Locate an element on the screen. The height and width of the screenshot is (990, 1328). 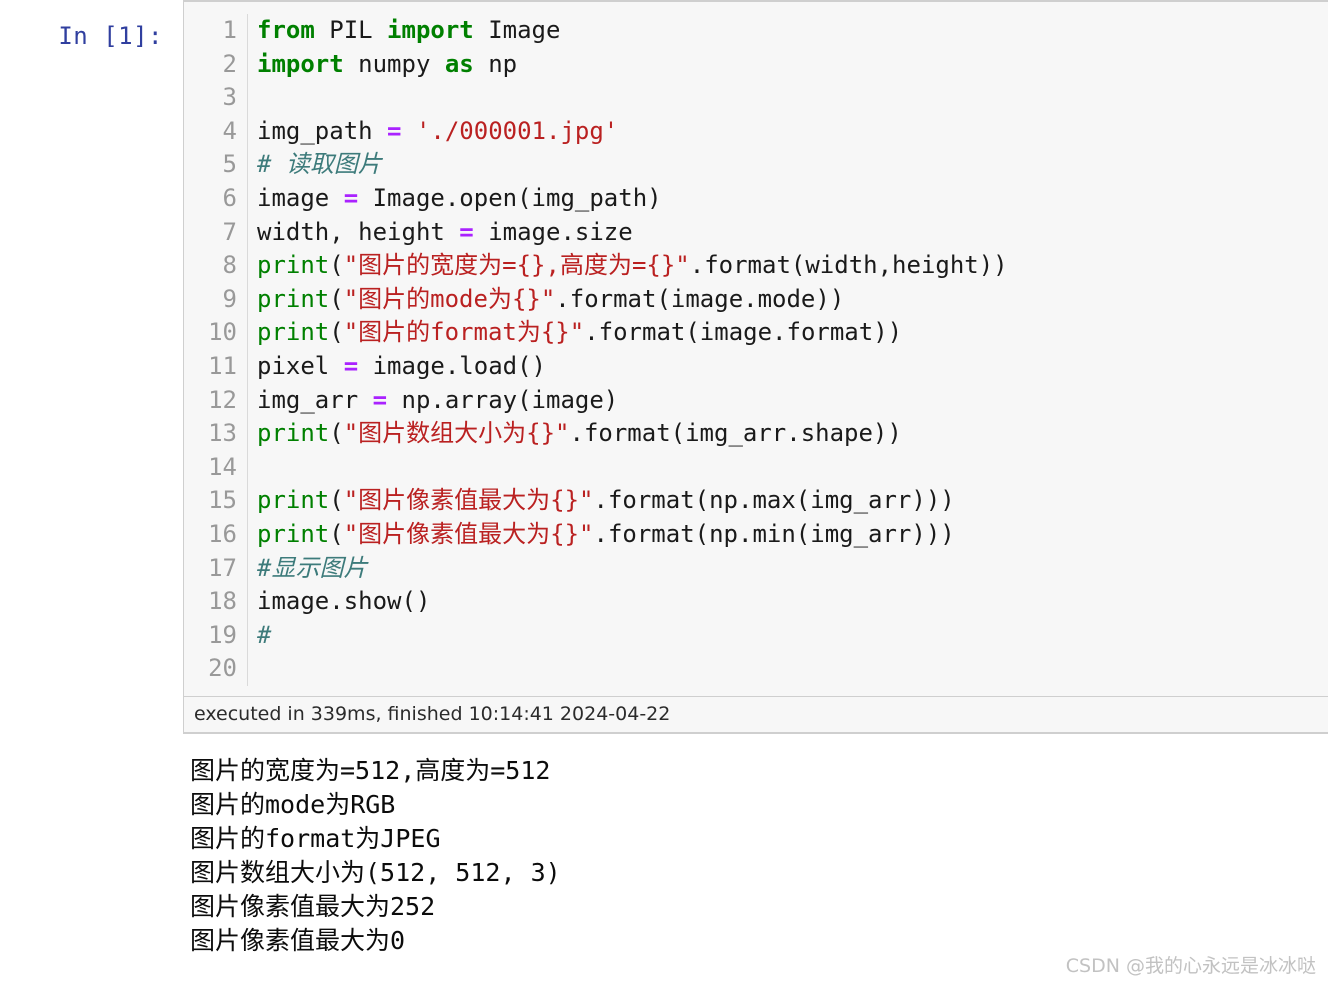
code-token: image.load() is located at coordinates (452, 365).